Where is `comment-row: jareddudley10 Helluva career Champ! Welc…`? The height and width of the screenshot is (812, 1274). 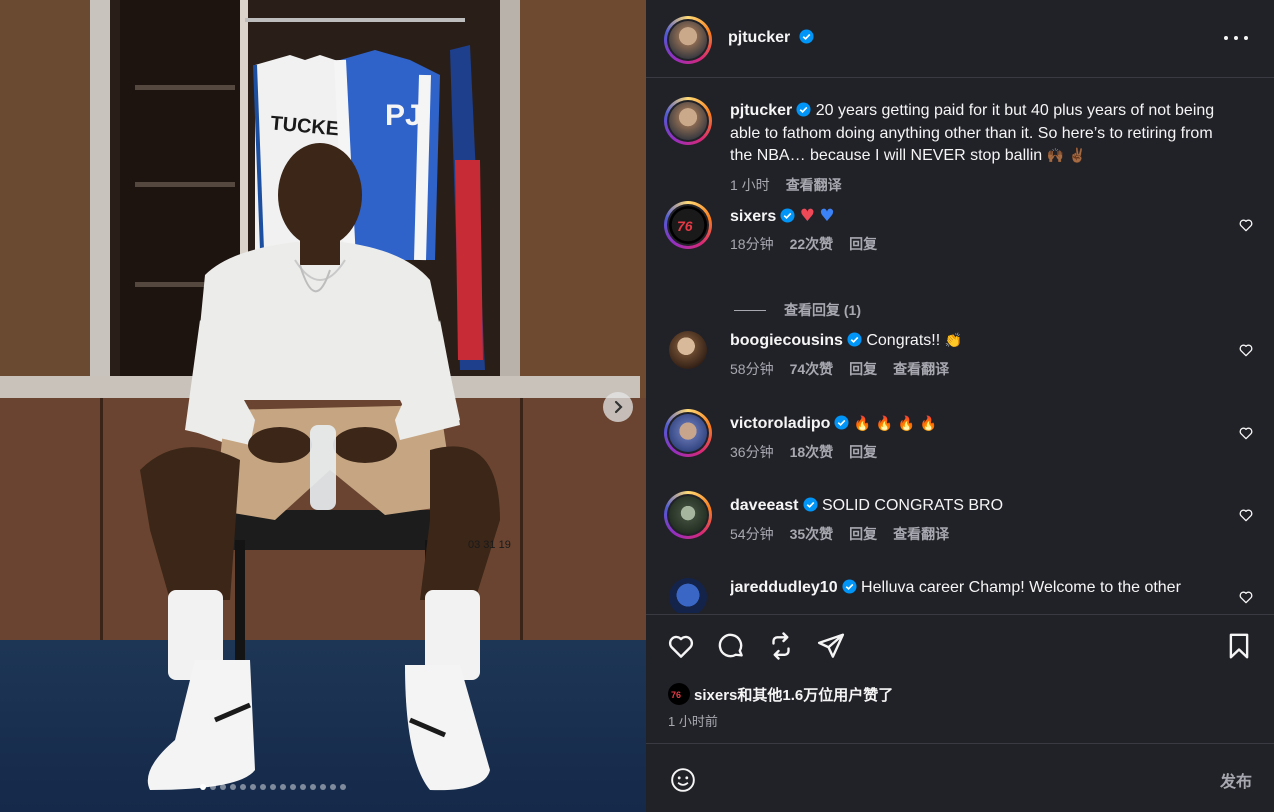 comment-row: jareddudley10 Helluva career Champ! Welc… is located at coordinates (960, 593).